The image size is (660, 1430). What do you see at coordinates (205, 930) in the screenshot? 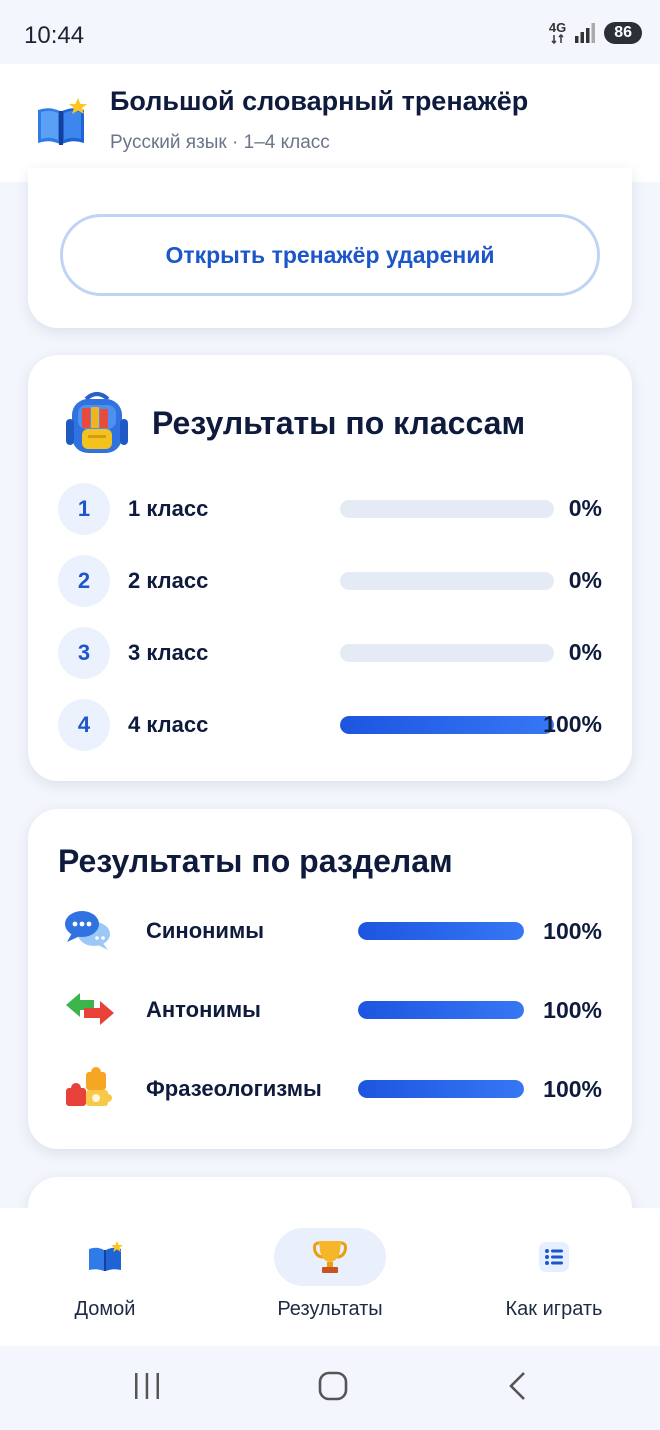
I see `section-label: Синонимы` at bounding box center [205, 930].